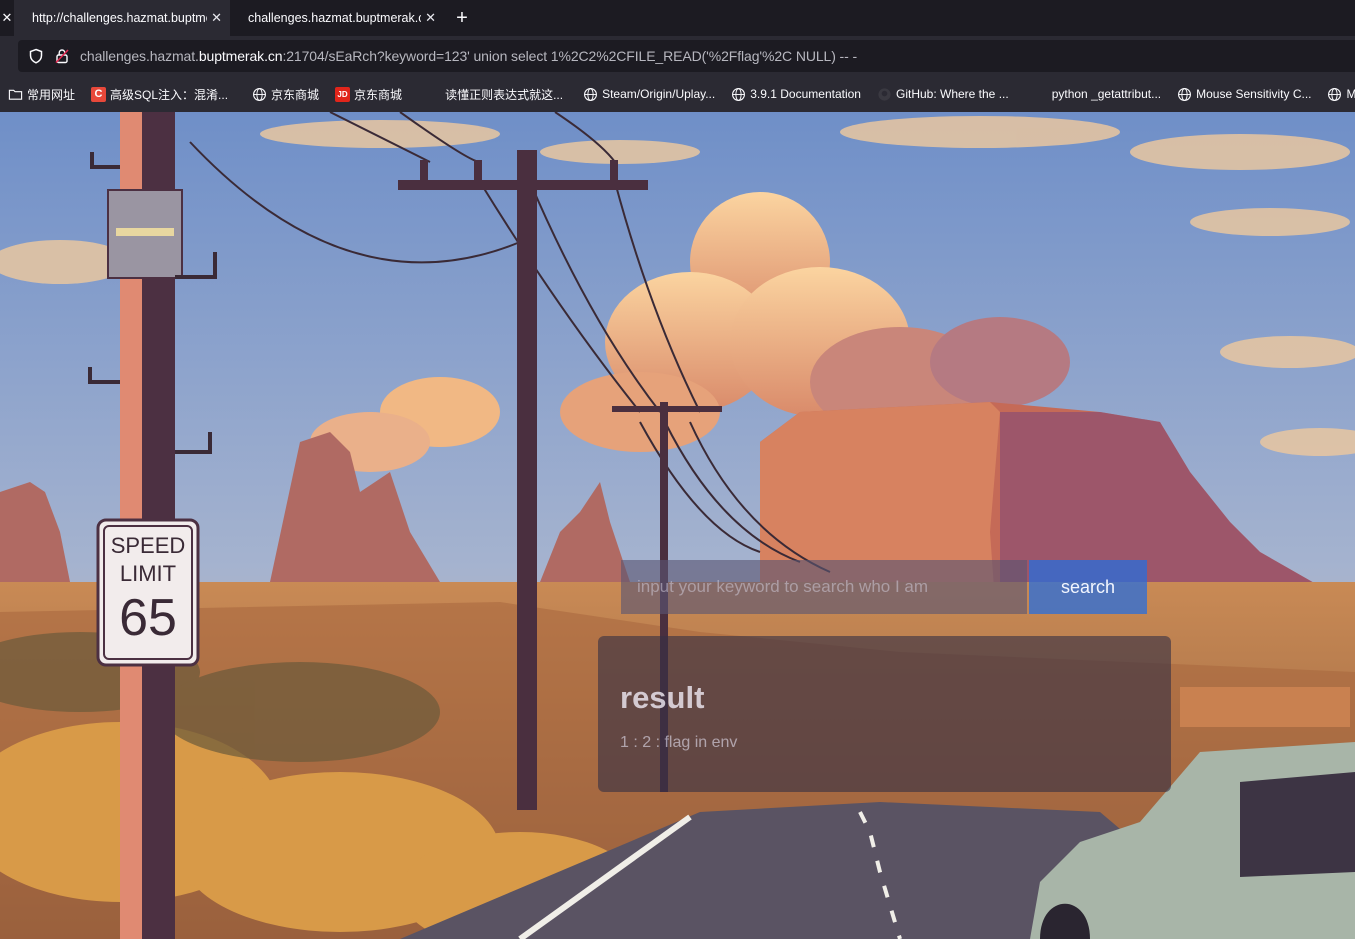  What do you see at coordinates (148, 618) in the screenshot?
I see `sign-number: 65` at bounding box center [148, 618].